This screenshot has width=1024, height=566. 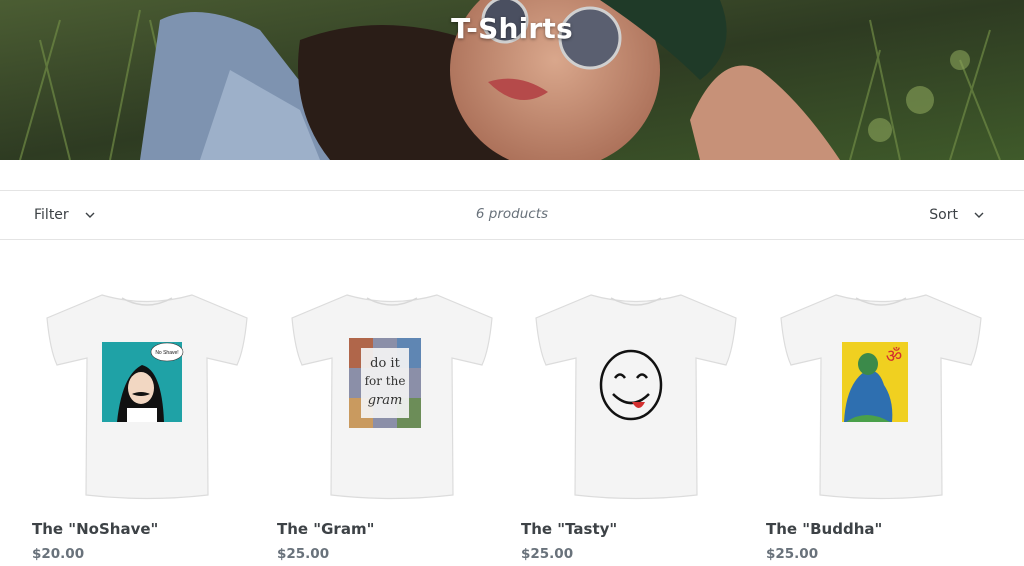 What do you see at coordinates (325, 529) in the screenshot?
I see `product-title: The "Gram"` at bounding box center [325, 529].